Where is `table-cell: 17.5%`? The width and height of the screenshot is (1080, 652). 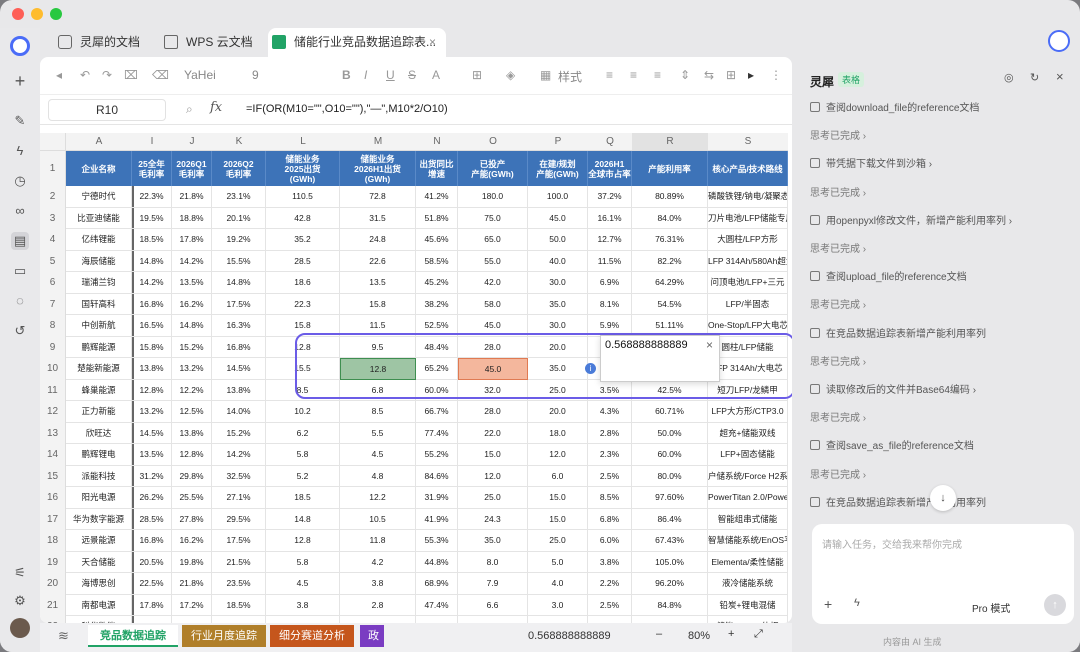 table-cell: 17.5% is located at coordinates (239, 304).